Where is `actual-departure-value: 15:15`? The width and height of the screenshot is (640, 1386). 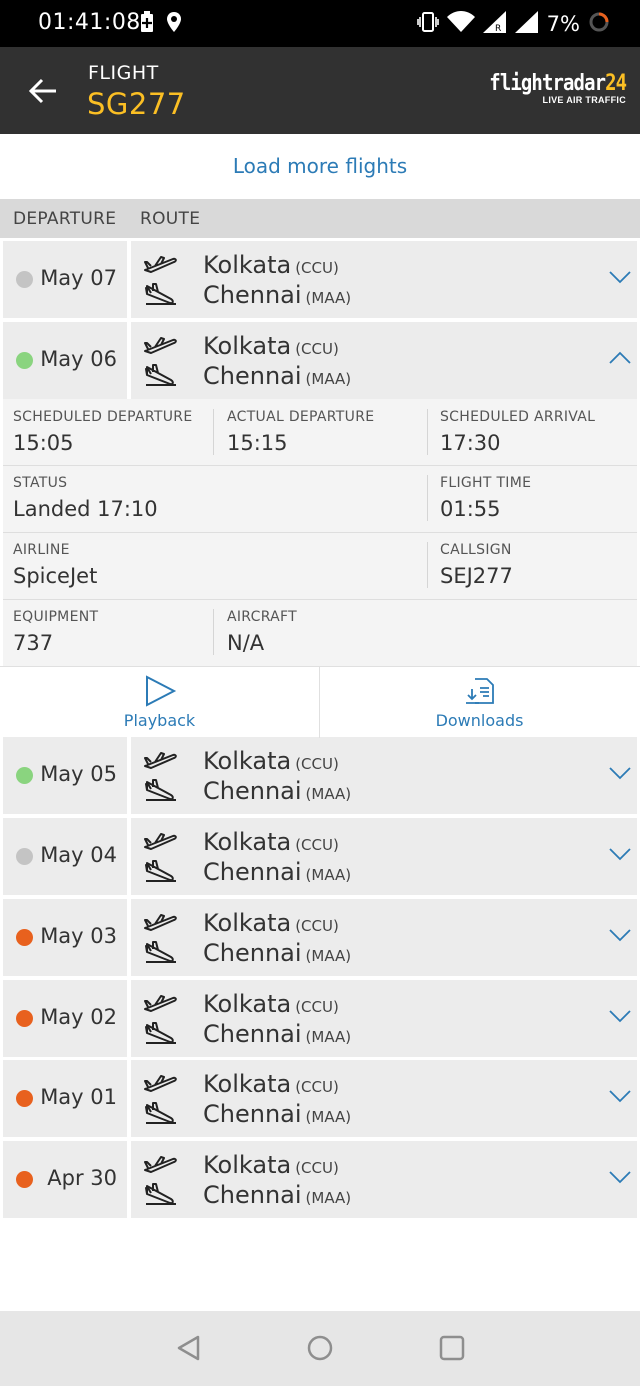 actual-departure-value: 15:15 is located at coordinates (257, 443).